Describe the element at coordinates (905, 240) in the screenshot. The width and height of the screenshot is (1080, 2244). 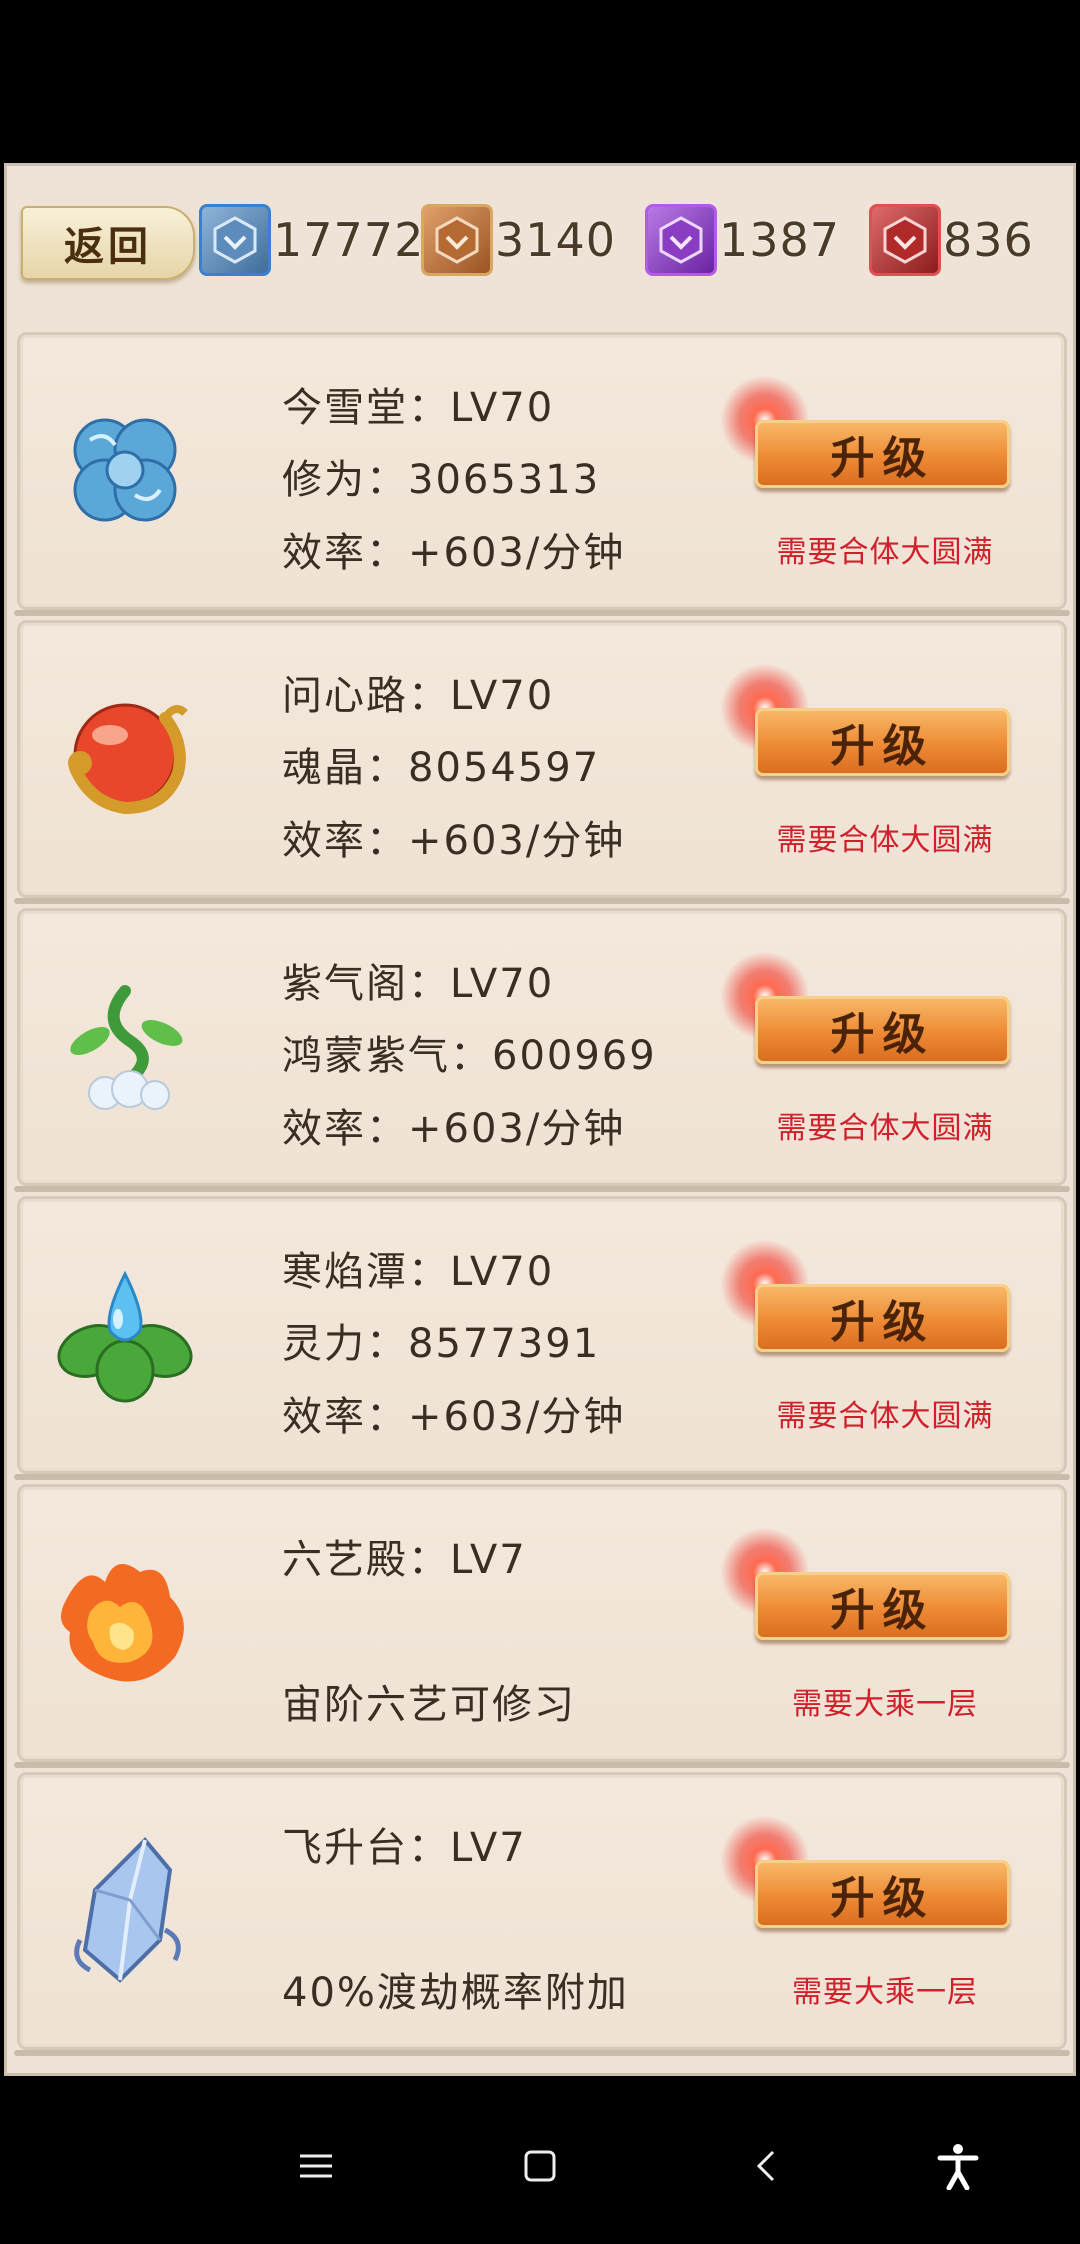
I see `red-crystal-icon` at that location.